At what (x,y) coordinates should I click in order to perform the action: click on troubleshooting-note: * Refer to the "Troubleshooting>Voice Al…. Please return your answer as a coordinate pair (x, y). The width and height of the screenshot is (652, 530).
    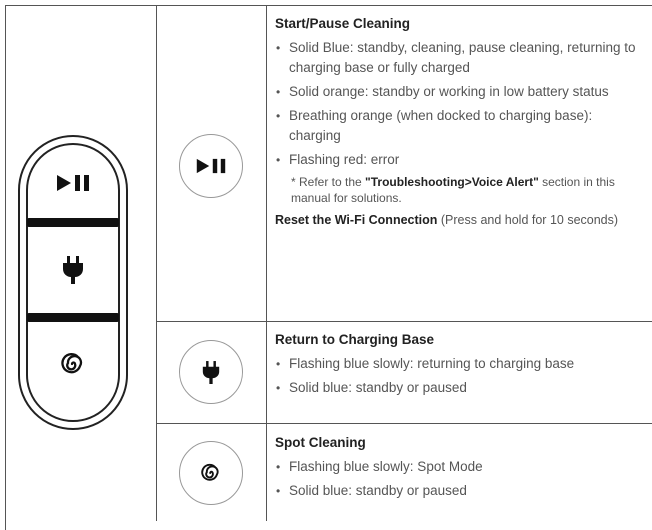
    Looking at the image, I should click on (461, 190).